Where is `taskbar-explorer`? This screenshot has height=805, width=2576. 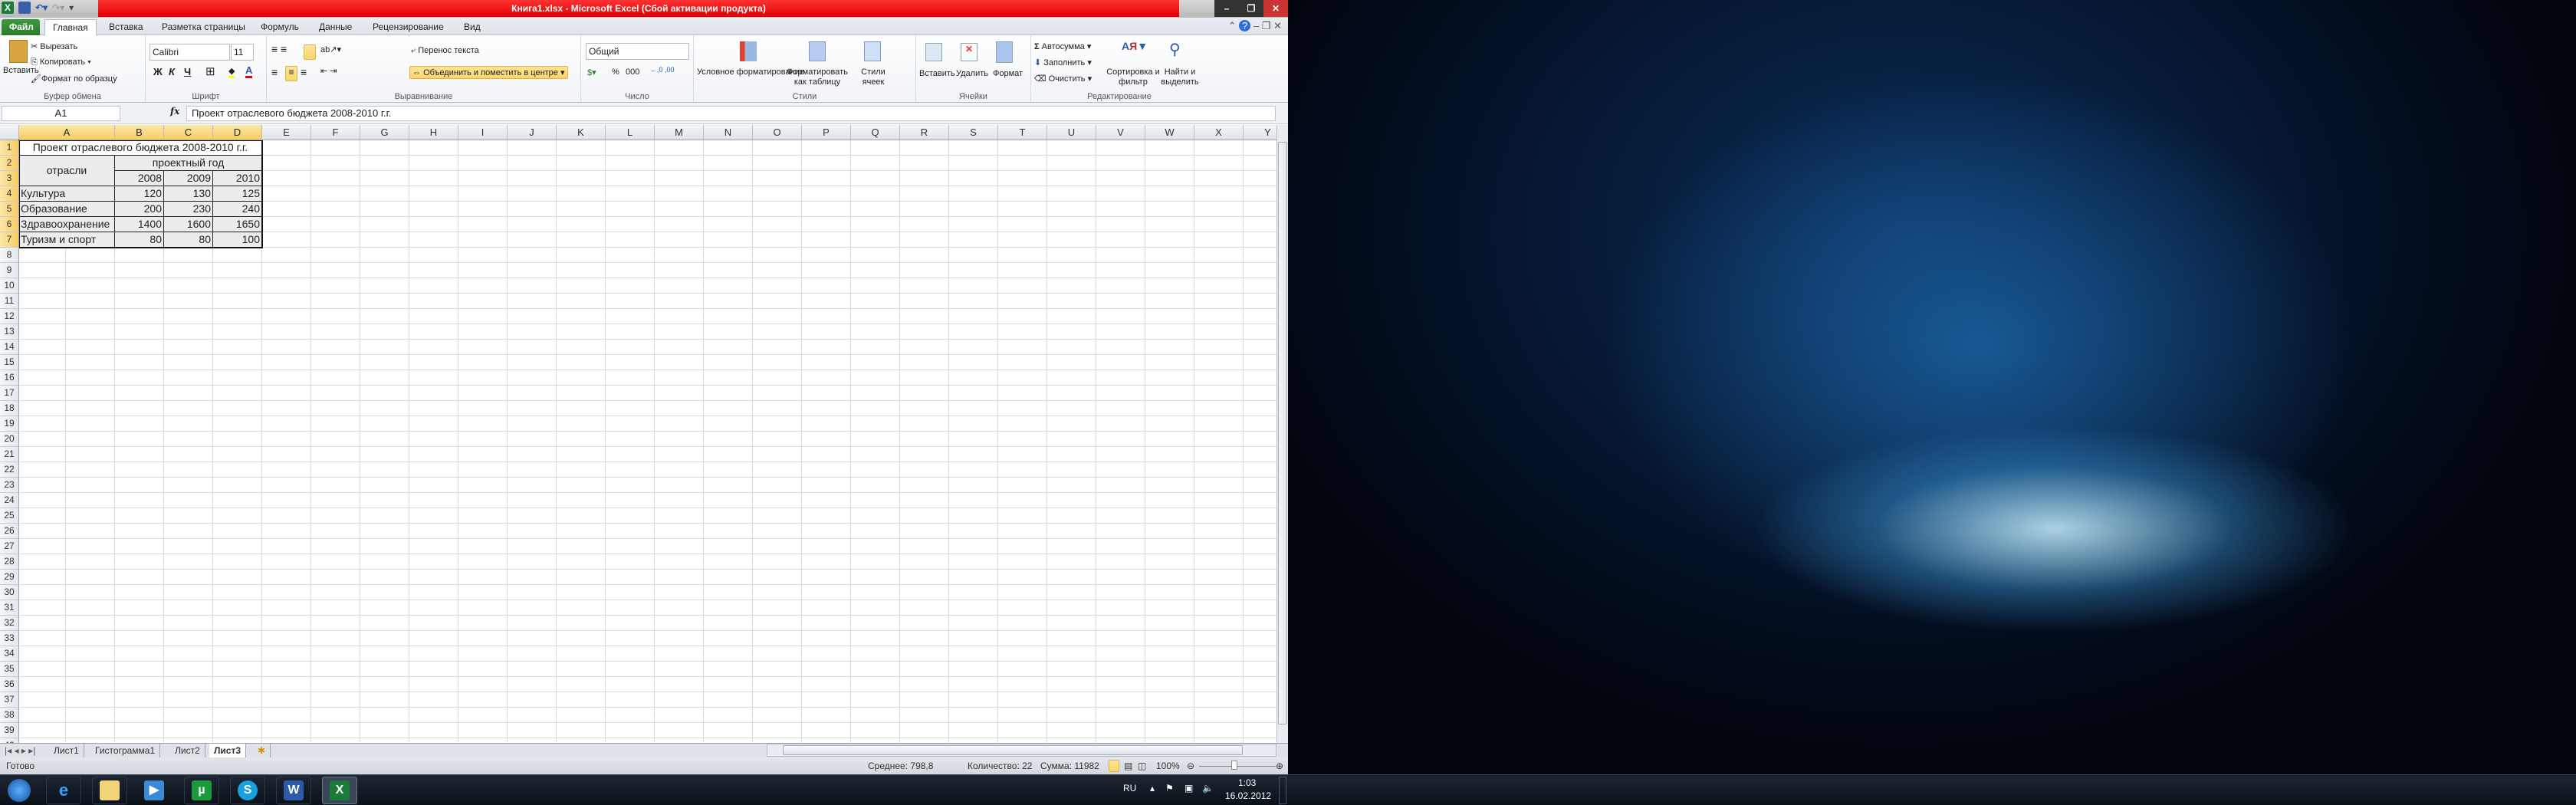
taskbar-explorer is located at coordinates (110, 791).